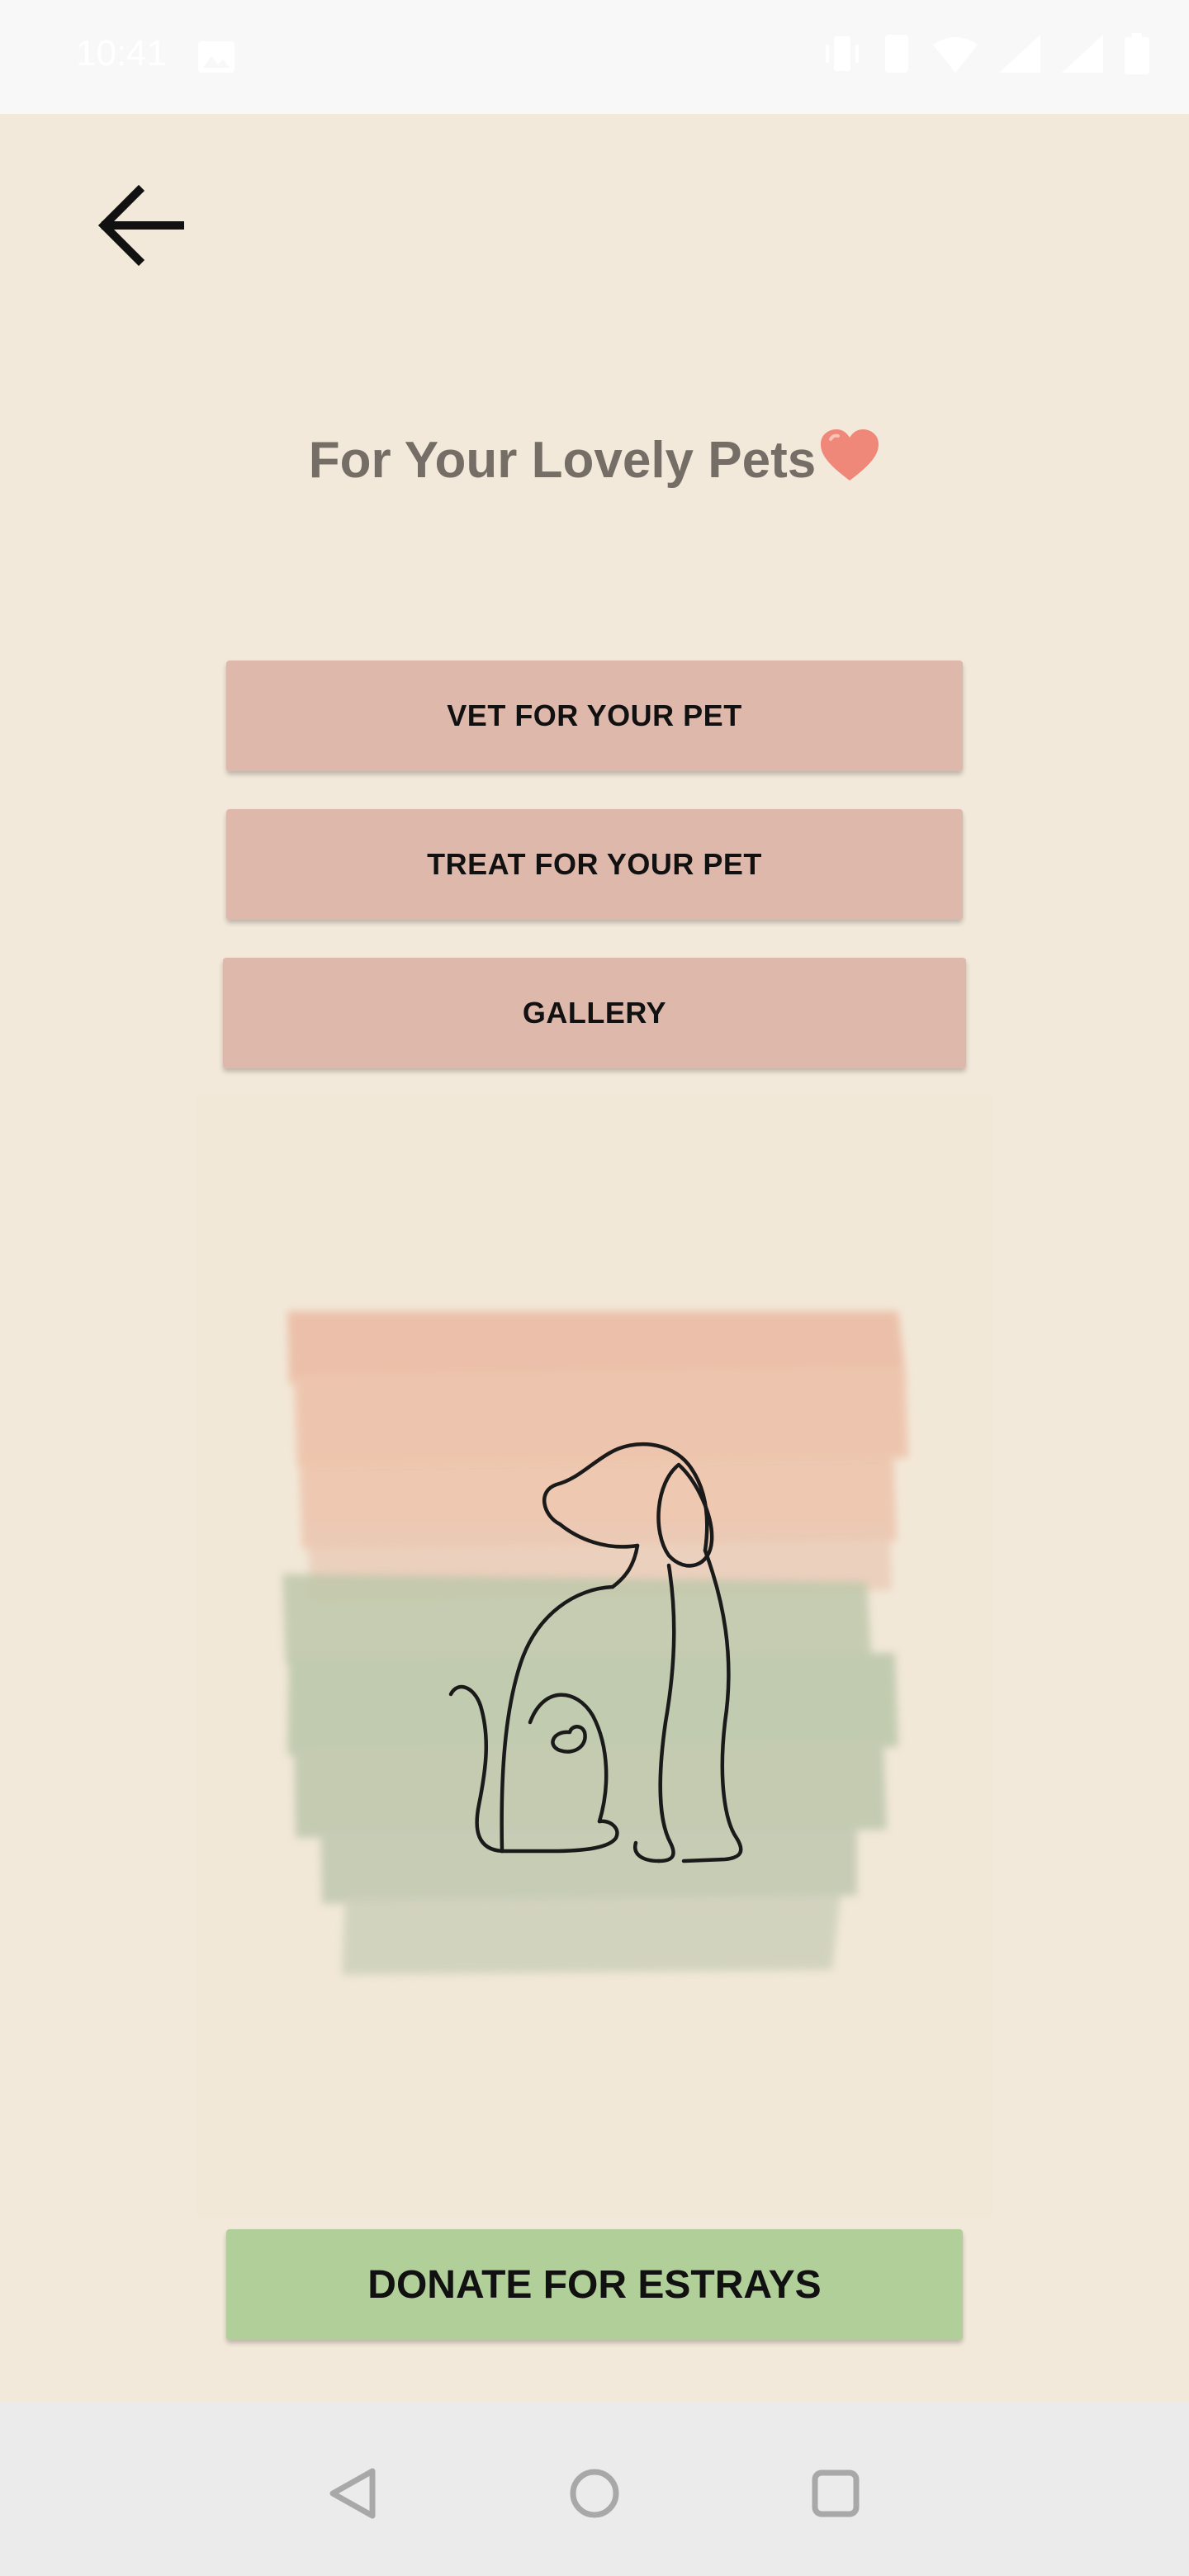 This screenshot has height=2576, width=1189. Describe the element at coordinates (955, 56) in the screenshot. I see `wifi-icon` at that location.